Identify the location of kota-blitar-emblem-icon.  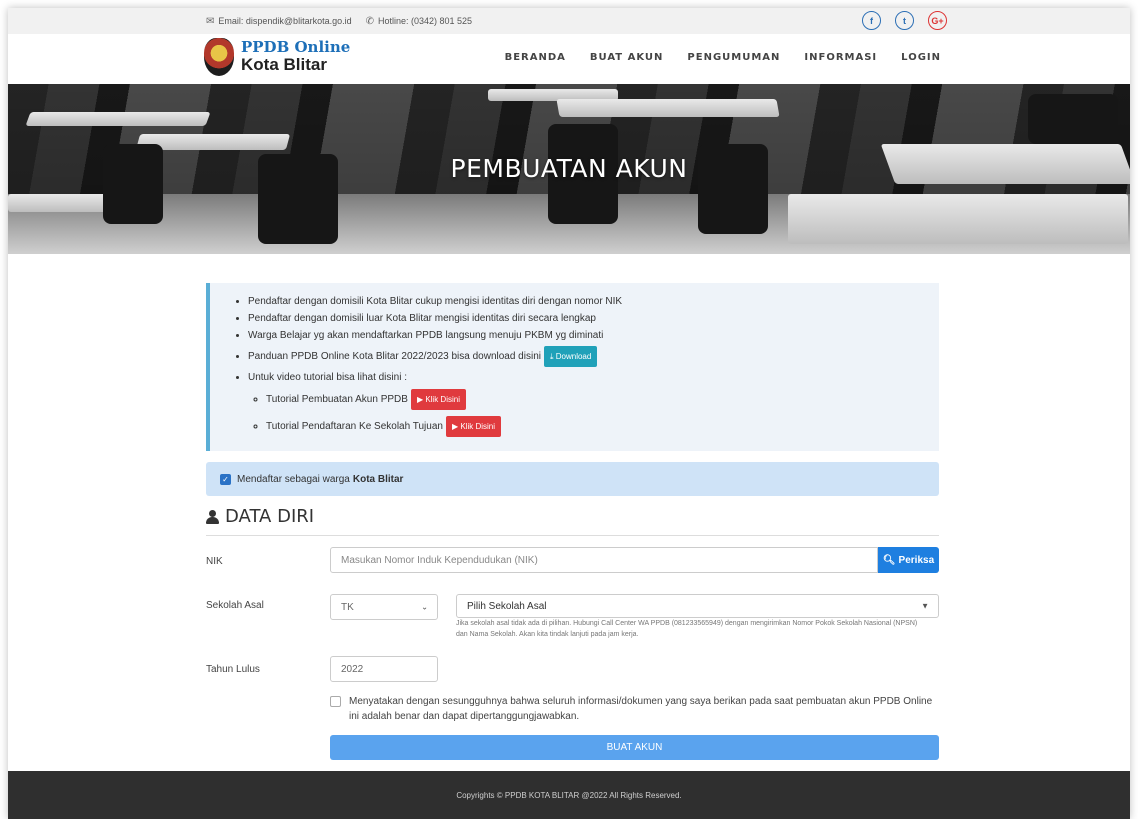
(219, 57).